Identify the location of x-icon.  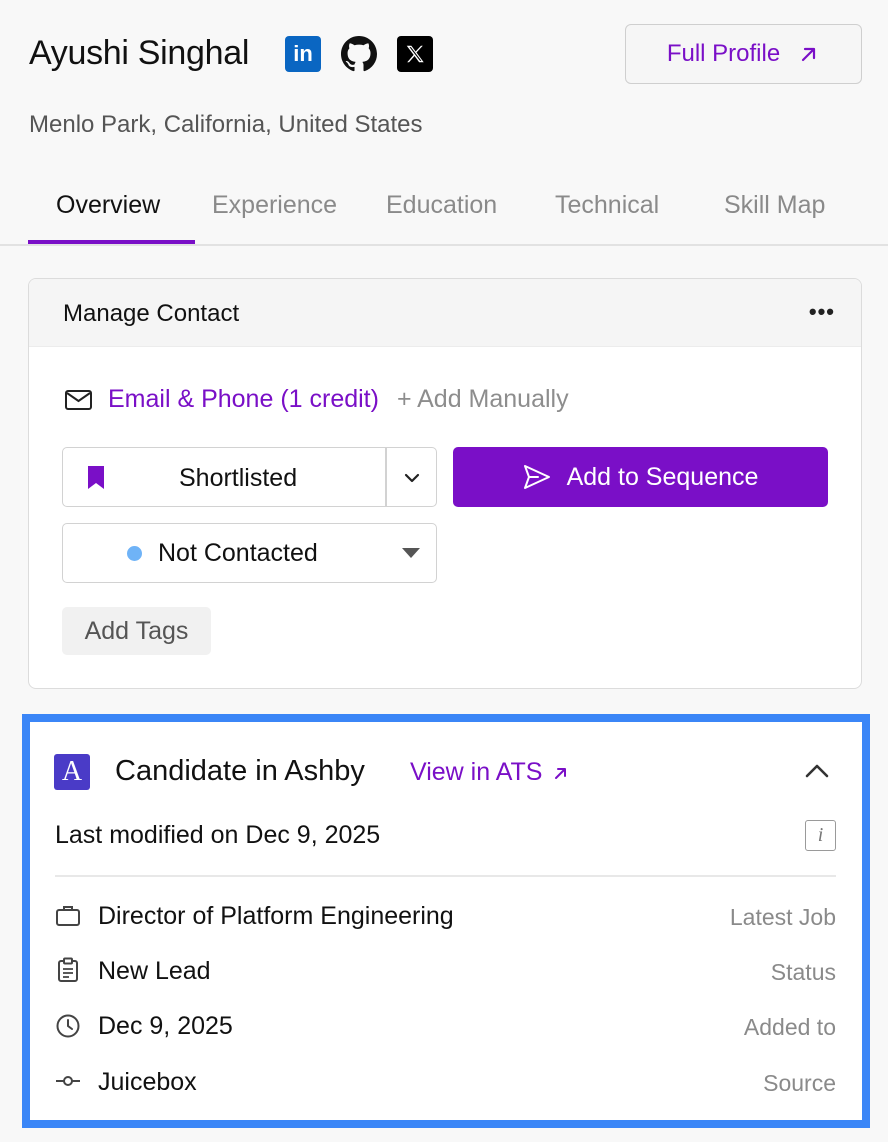
(415, 54).